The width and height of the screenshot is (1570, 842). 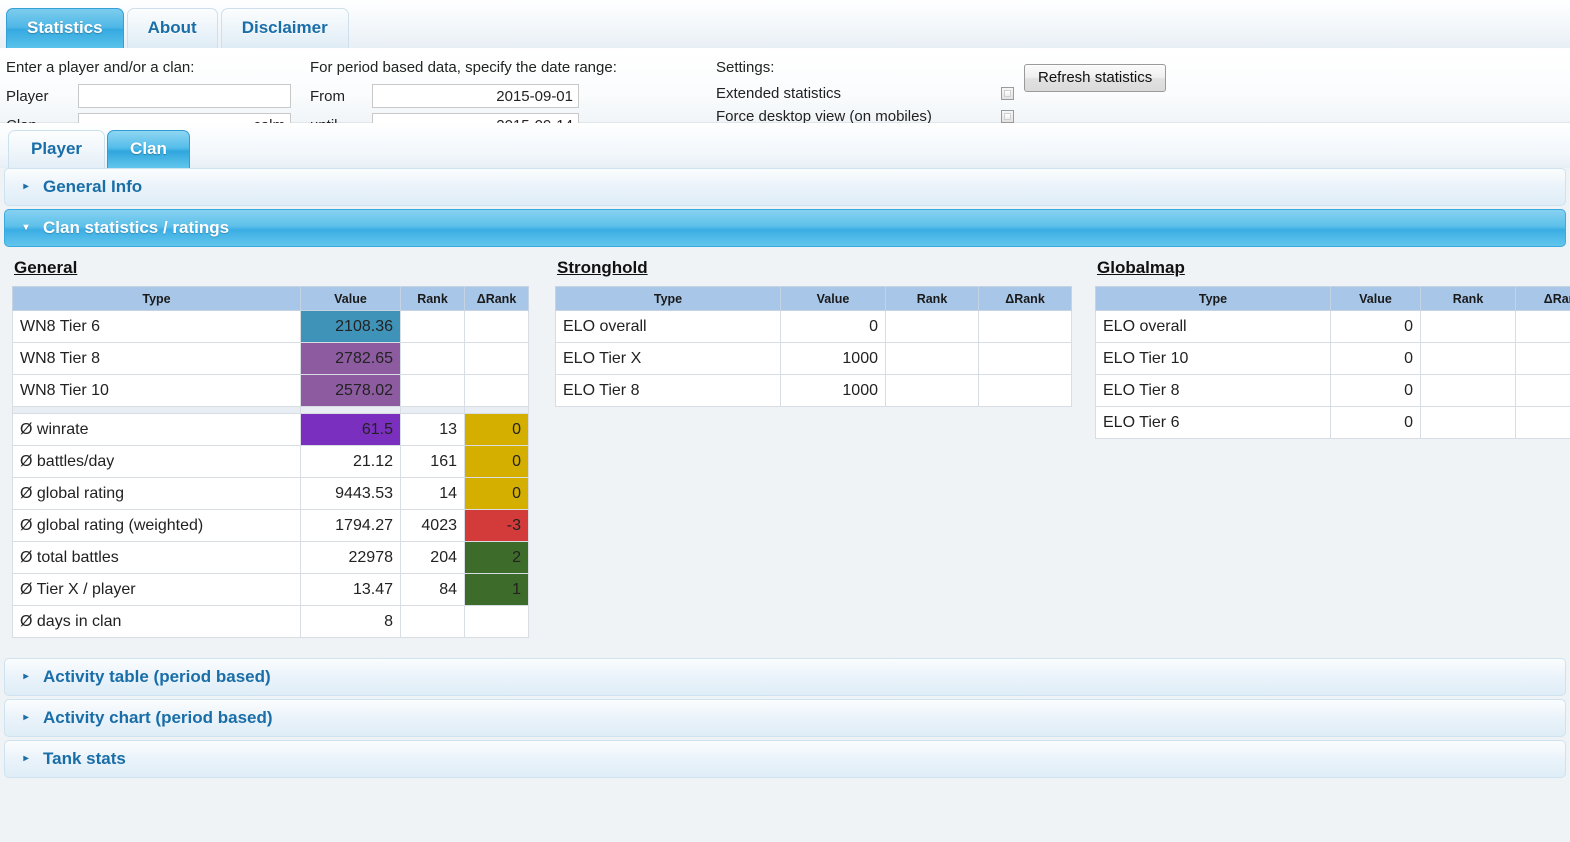 I want to click on column-header-drank: ΔRank, so click(x=1542, y=298).